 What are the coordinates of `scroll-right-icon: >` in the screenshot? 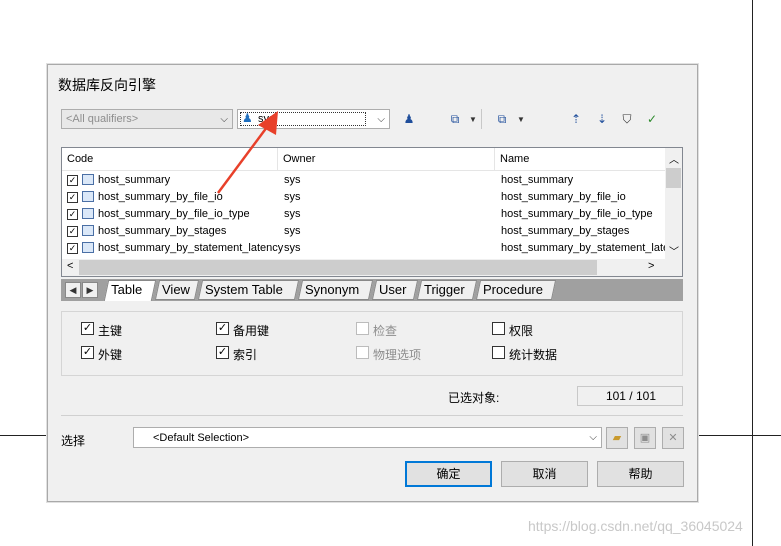 It's located at (651, 266).